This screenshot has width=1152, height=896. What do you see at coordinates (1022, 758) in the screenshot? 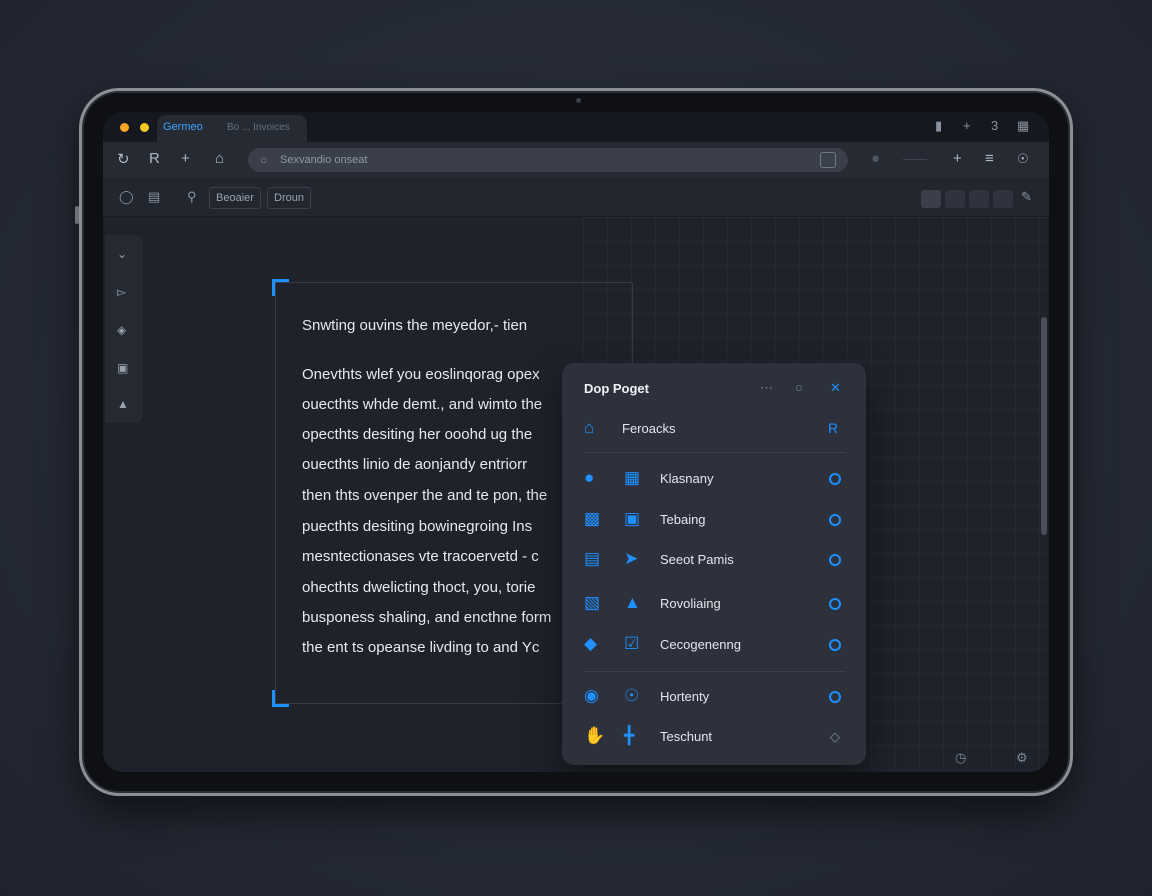
I see `settings-icon: ⚙` at bounding box center [1022, 758].